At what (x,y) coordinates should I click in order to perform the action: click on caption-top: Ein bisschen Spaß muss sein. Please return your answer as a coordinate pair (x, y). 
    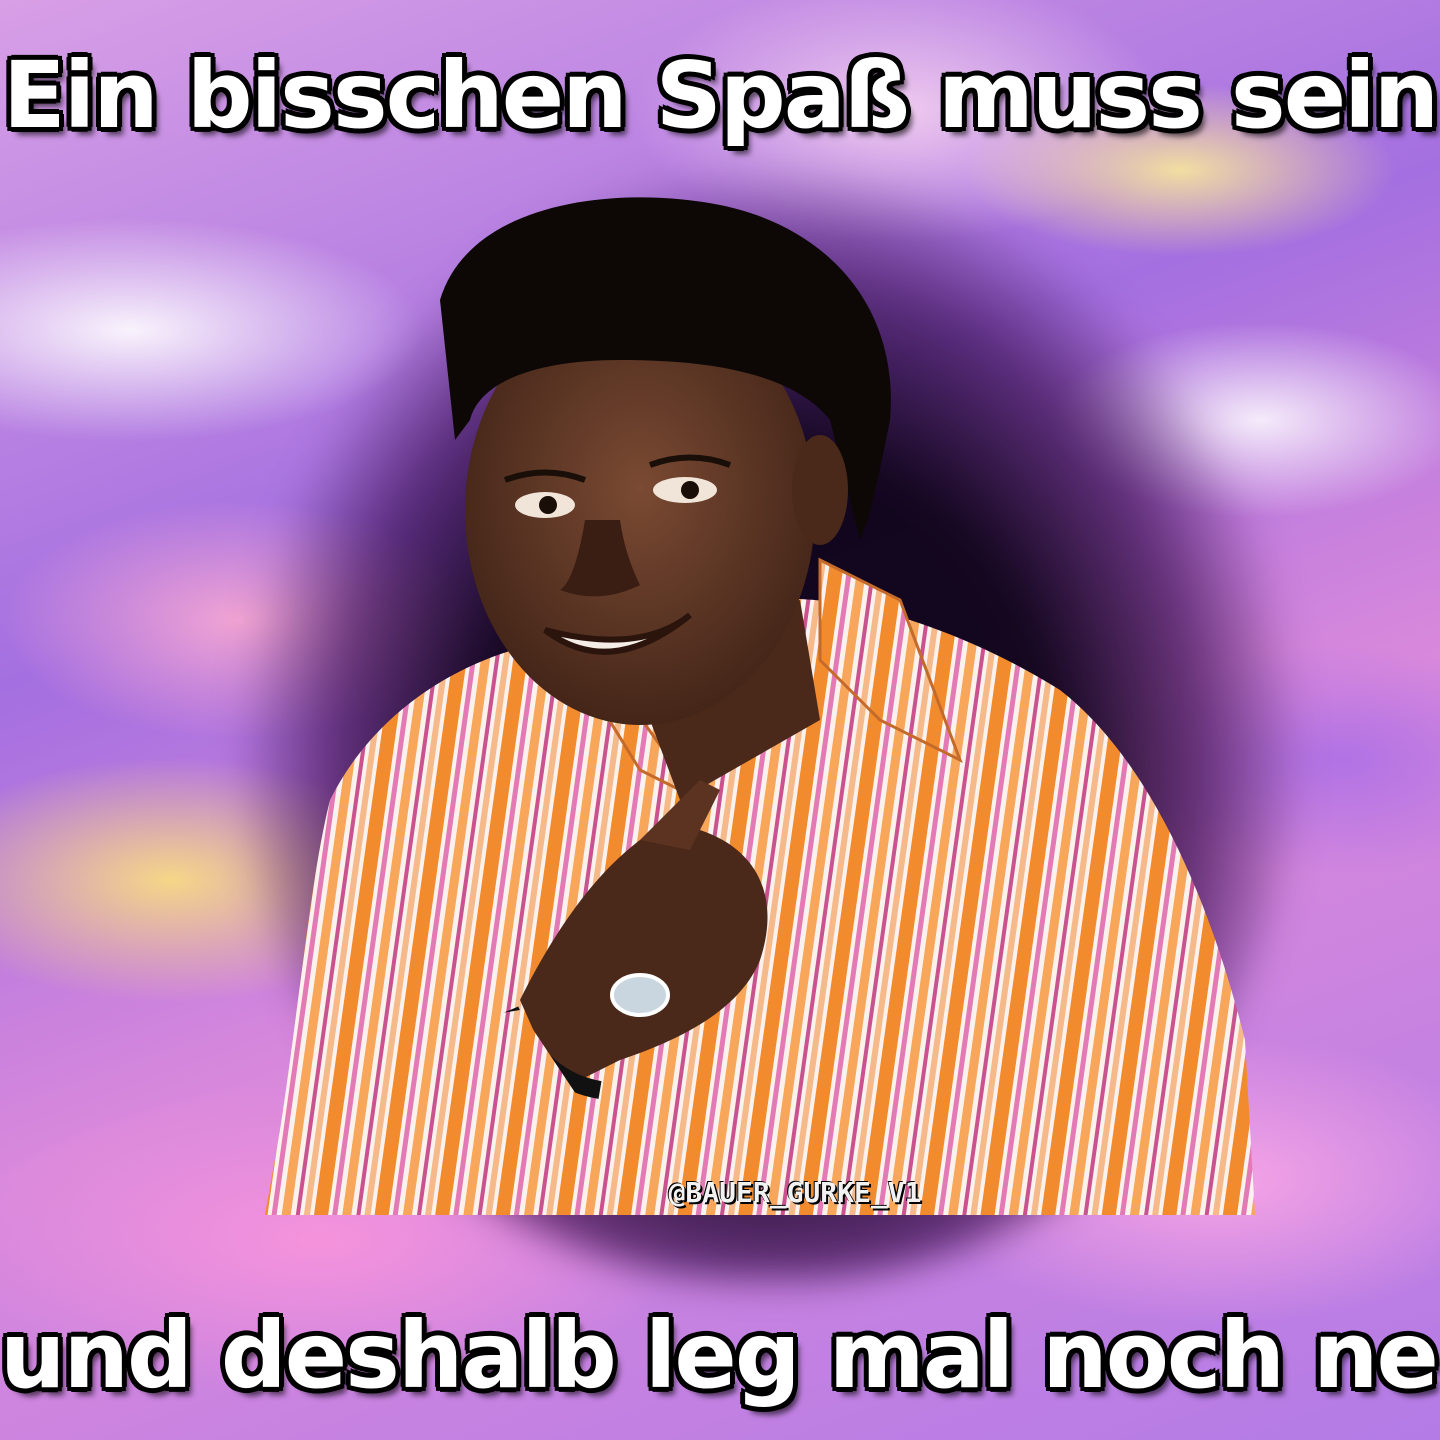
    Looking at the image, I should click on (720, 95).